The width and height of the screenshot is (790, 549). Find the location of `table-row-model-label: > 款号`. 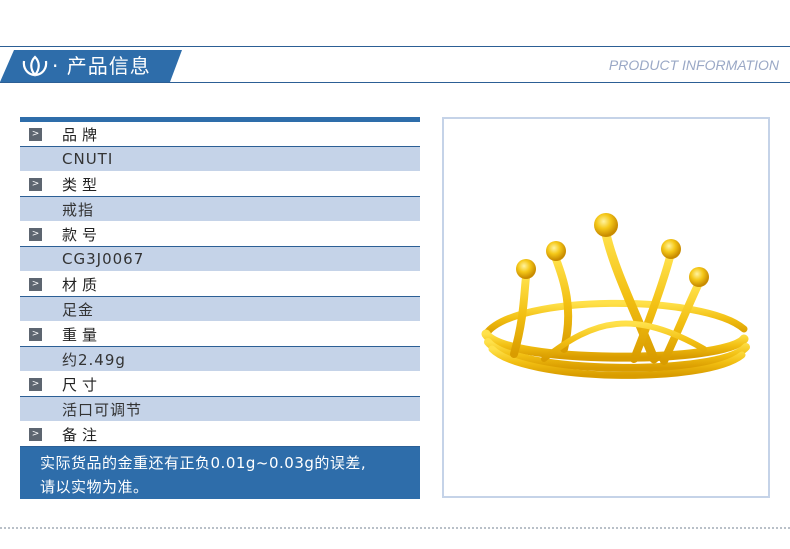

table-row-model-label: > 款号 is located at coordinates (220, 234).